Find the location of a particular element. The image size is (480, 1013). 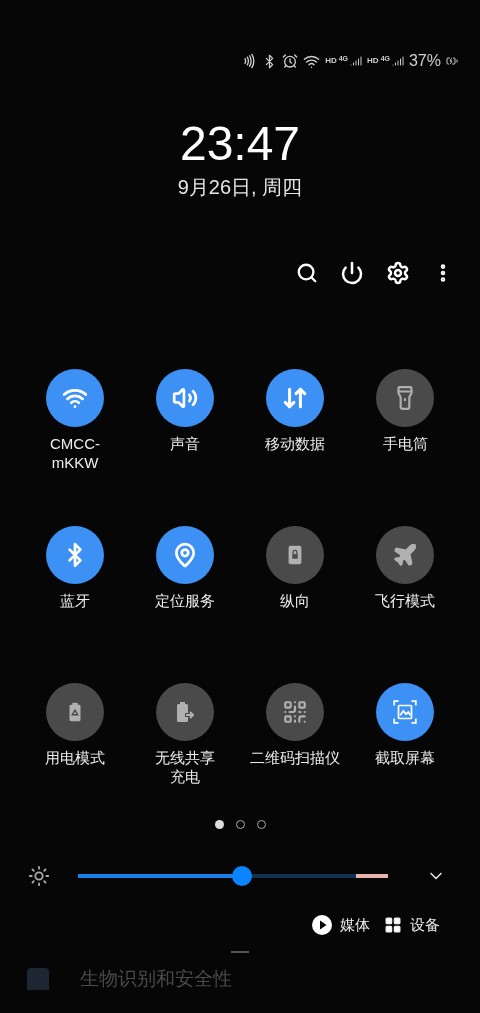

clock-time: 23:47 is located at coordinates (240, 144).